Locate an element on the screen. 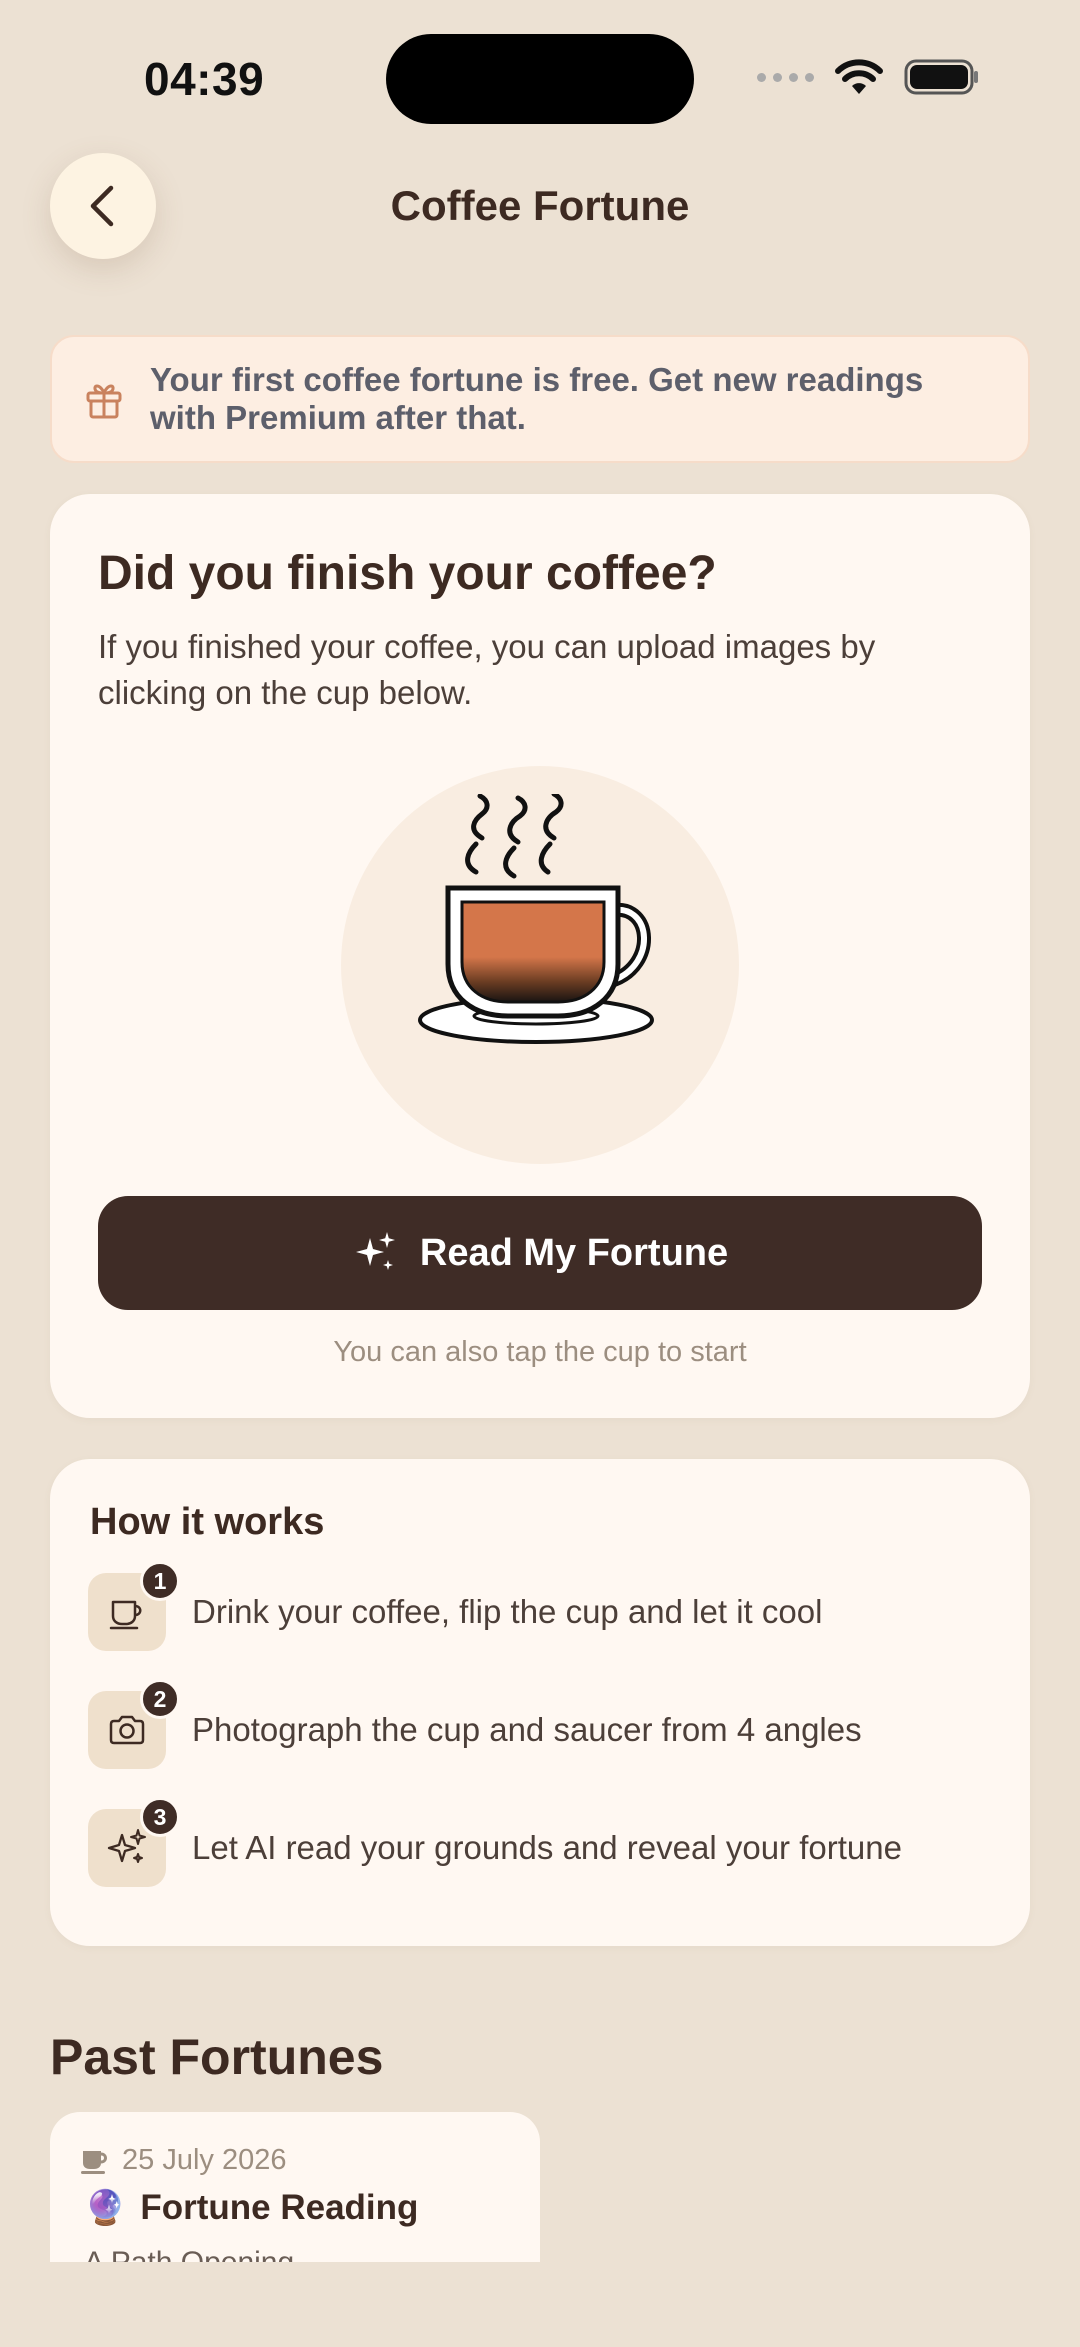 This screenshot has width=1080, height=2347. step-icon-box: 2 is located at coordinates (134, 1724).